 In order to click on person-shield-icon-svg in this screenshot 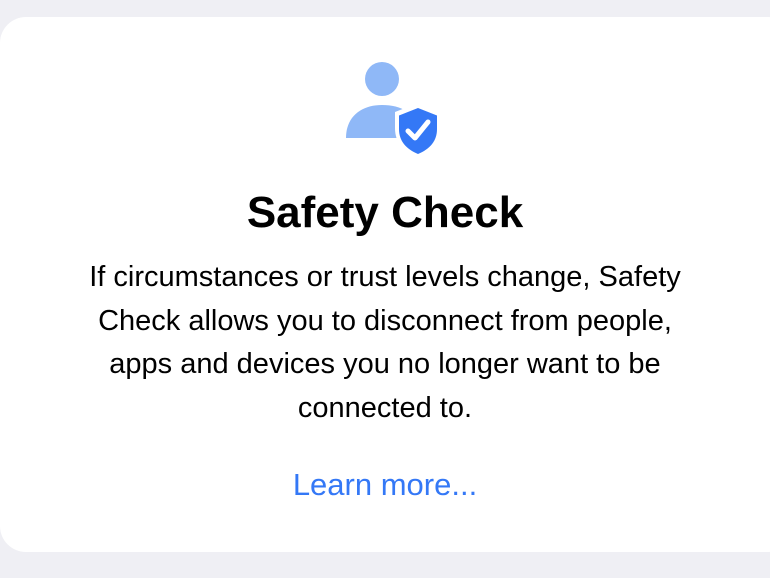, I will do `click(393, 110)`.